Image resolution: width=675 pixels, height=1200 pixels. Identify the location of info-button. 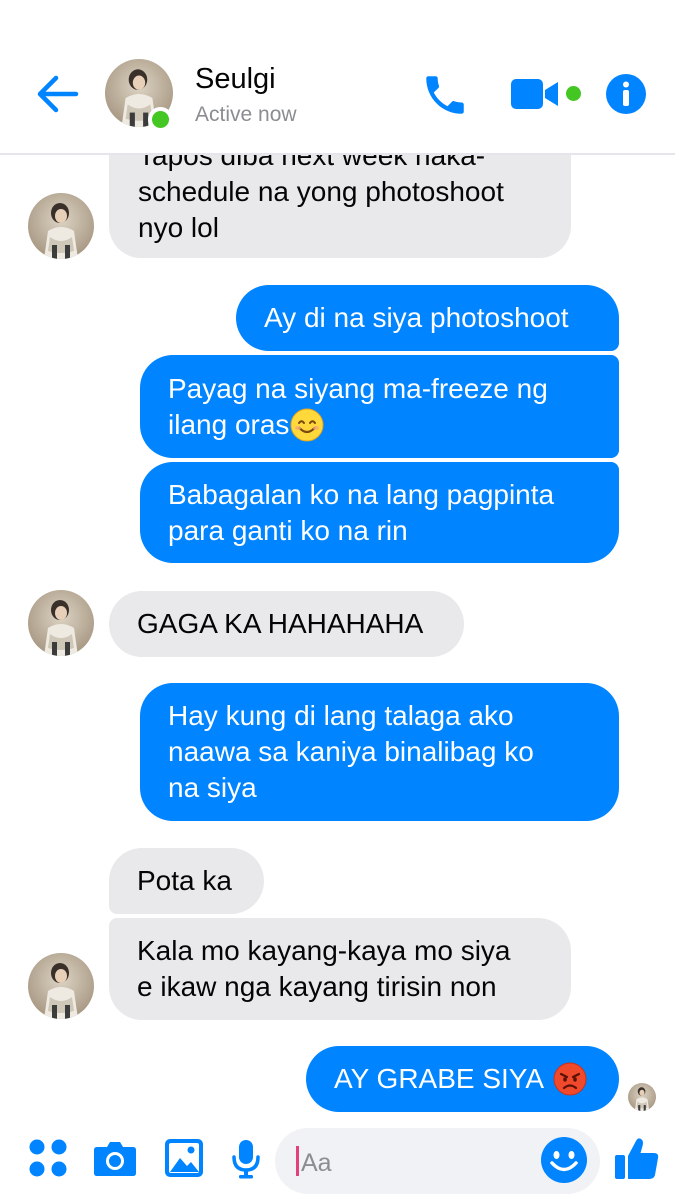
(626, 94).